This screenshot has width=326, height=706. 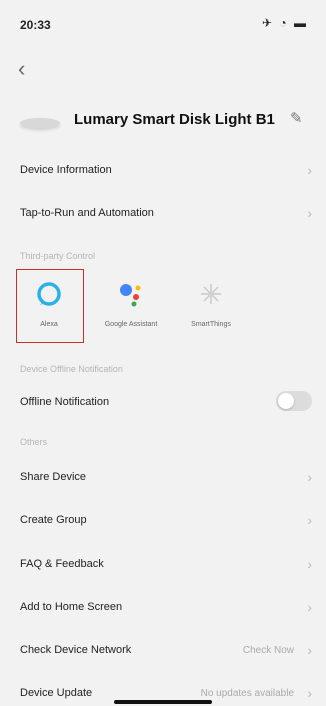 What do you see at coordinates (21, 69) in the screenshot?
I see `back-button: ‹` at bounding box center [21, 69].